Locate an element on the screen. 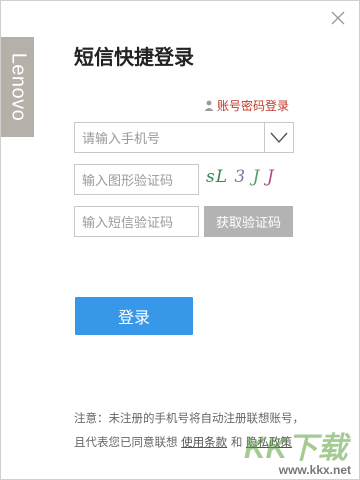  page-title: 短信快捷登录 is located at coordinates (134, 57).